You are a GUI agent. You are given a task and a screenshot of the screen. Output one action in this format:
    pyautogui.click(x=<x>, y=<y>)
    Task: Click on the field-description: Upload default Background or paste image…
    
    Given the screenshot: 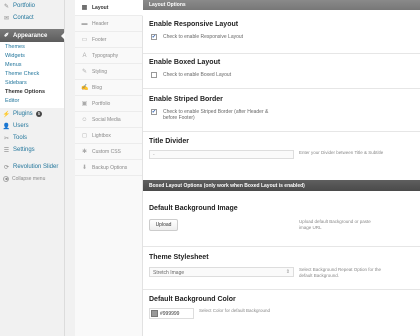 What is the action you would take?
    pyautogui.click(x=335, y=224)
    